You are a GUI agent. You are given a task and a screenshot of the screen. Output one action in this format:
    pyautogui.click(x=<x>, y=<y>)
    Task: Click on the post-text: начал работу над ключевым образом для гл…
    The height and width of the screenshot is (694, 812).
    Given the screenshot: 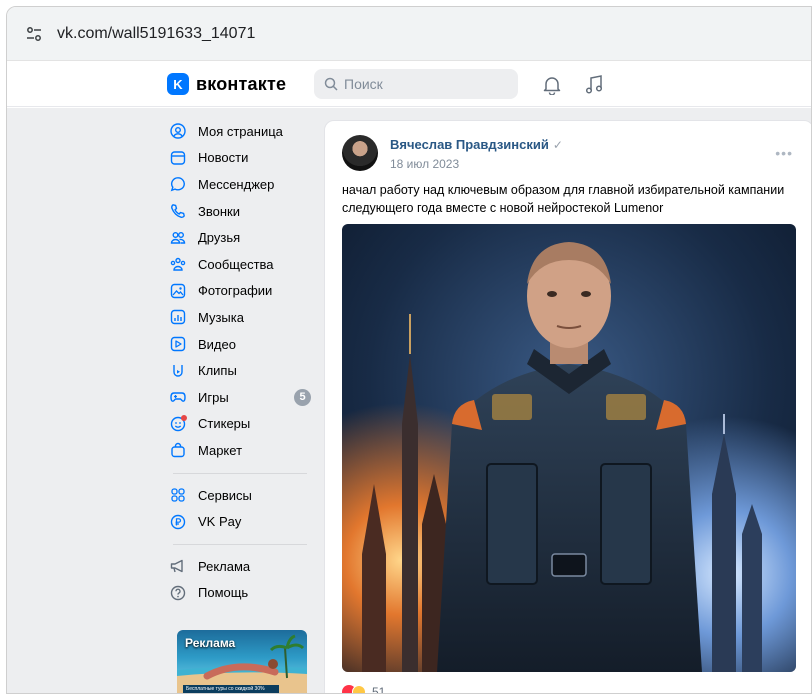 What is the action you would take?
    pyautogui.click(x=563, y=199)
    